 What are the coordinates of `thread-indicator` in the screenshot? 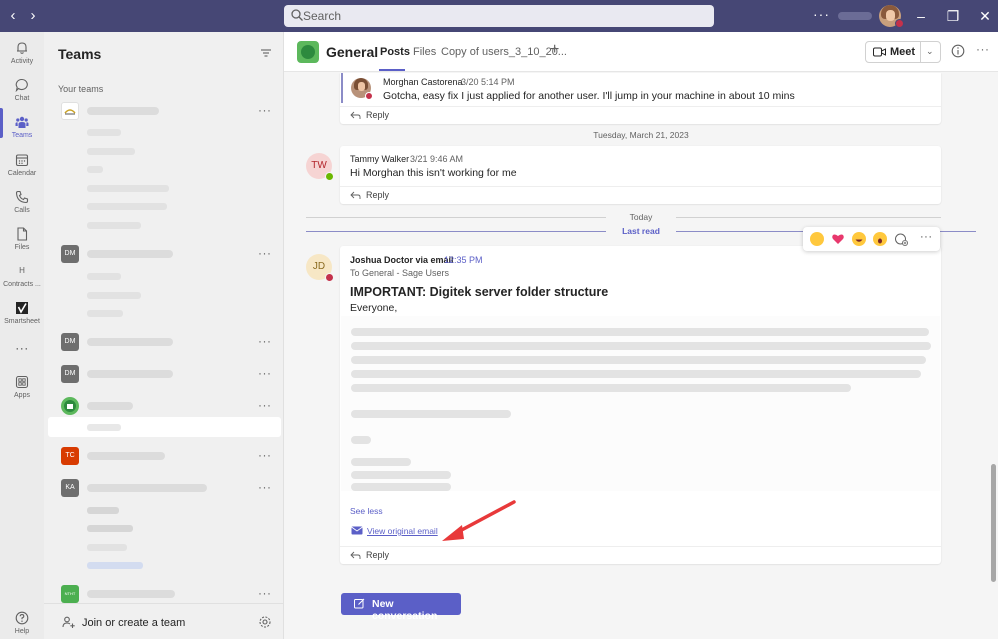 It's located at (342, 88).